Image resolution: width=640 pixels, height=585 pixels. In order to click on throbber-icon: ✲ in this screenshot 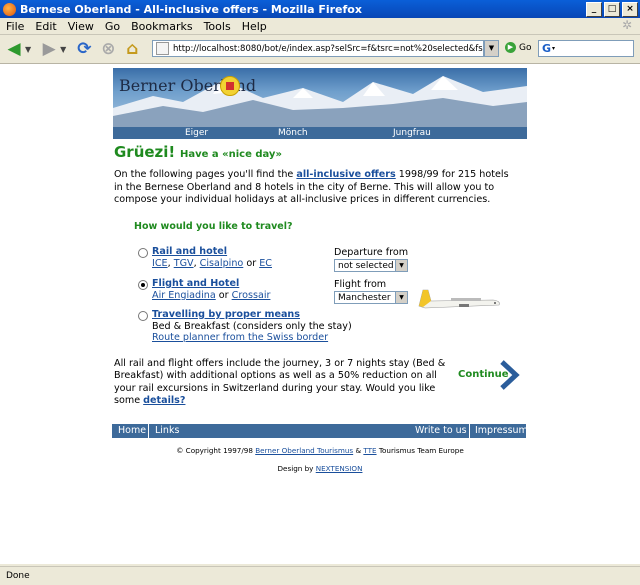, I will do `click(627, 25)`.